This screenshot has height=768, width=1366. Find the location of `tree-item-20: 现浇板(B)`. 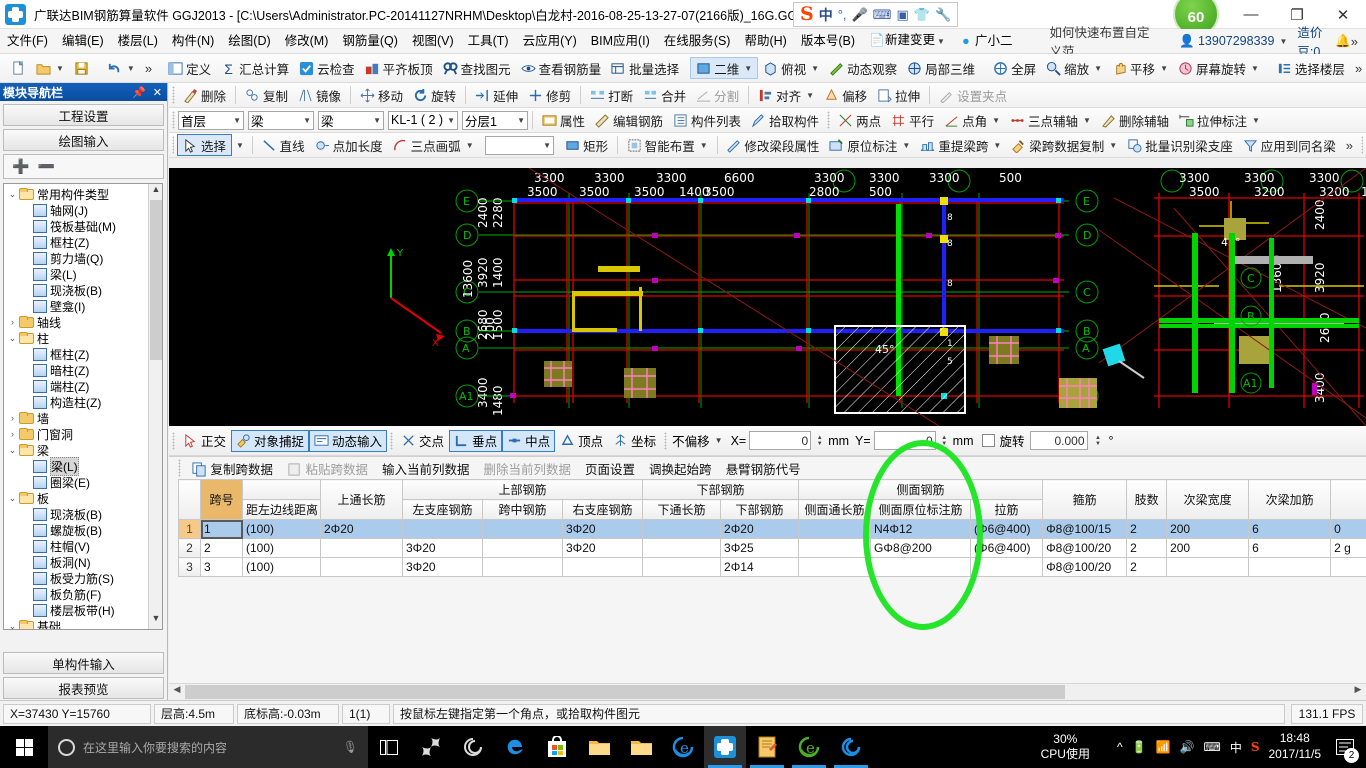

tree-item-20: 现浇板(B) is located at coordinates (84, 514).